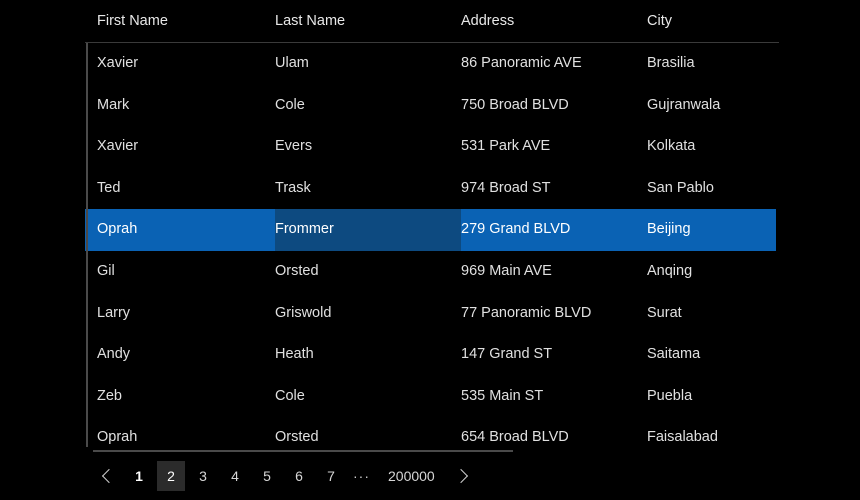 This screenshot has height=500, width=860. Describe the element at coordinates (171, 476) in the screenshot. I see `page-button-2: 2` at that location.